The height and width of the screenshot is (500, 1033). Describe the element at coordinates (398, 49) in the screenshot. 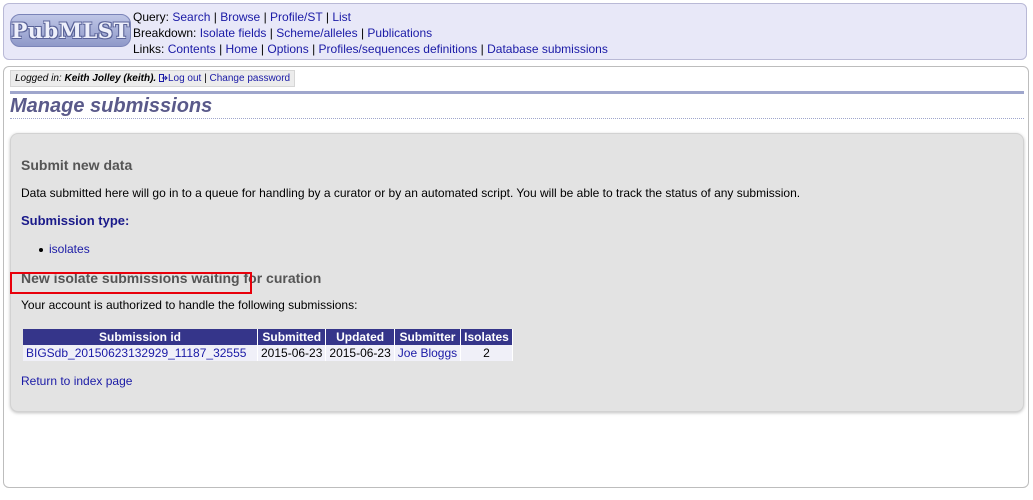

I see `nav-profiles-definitions-link: Profiles/sequences definitions` at that location.